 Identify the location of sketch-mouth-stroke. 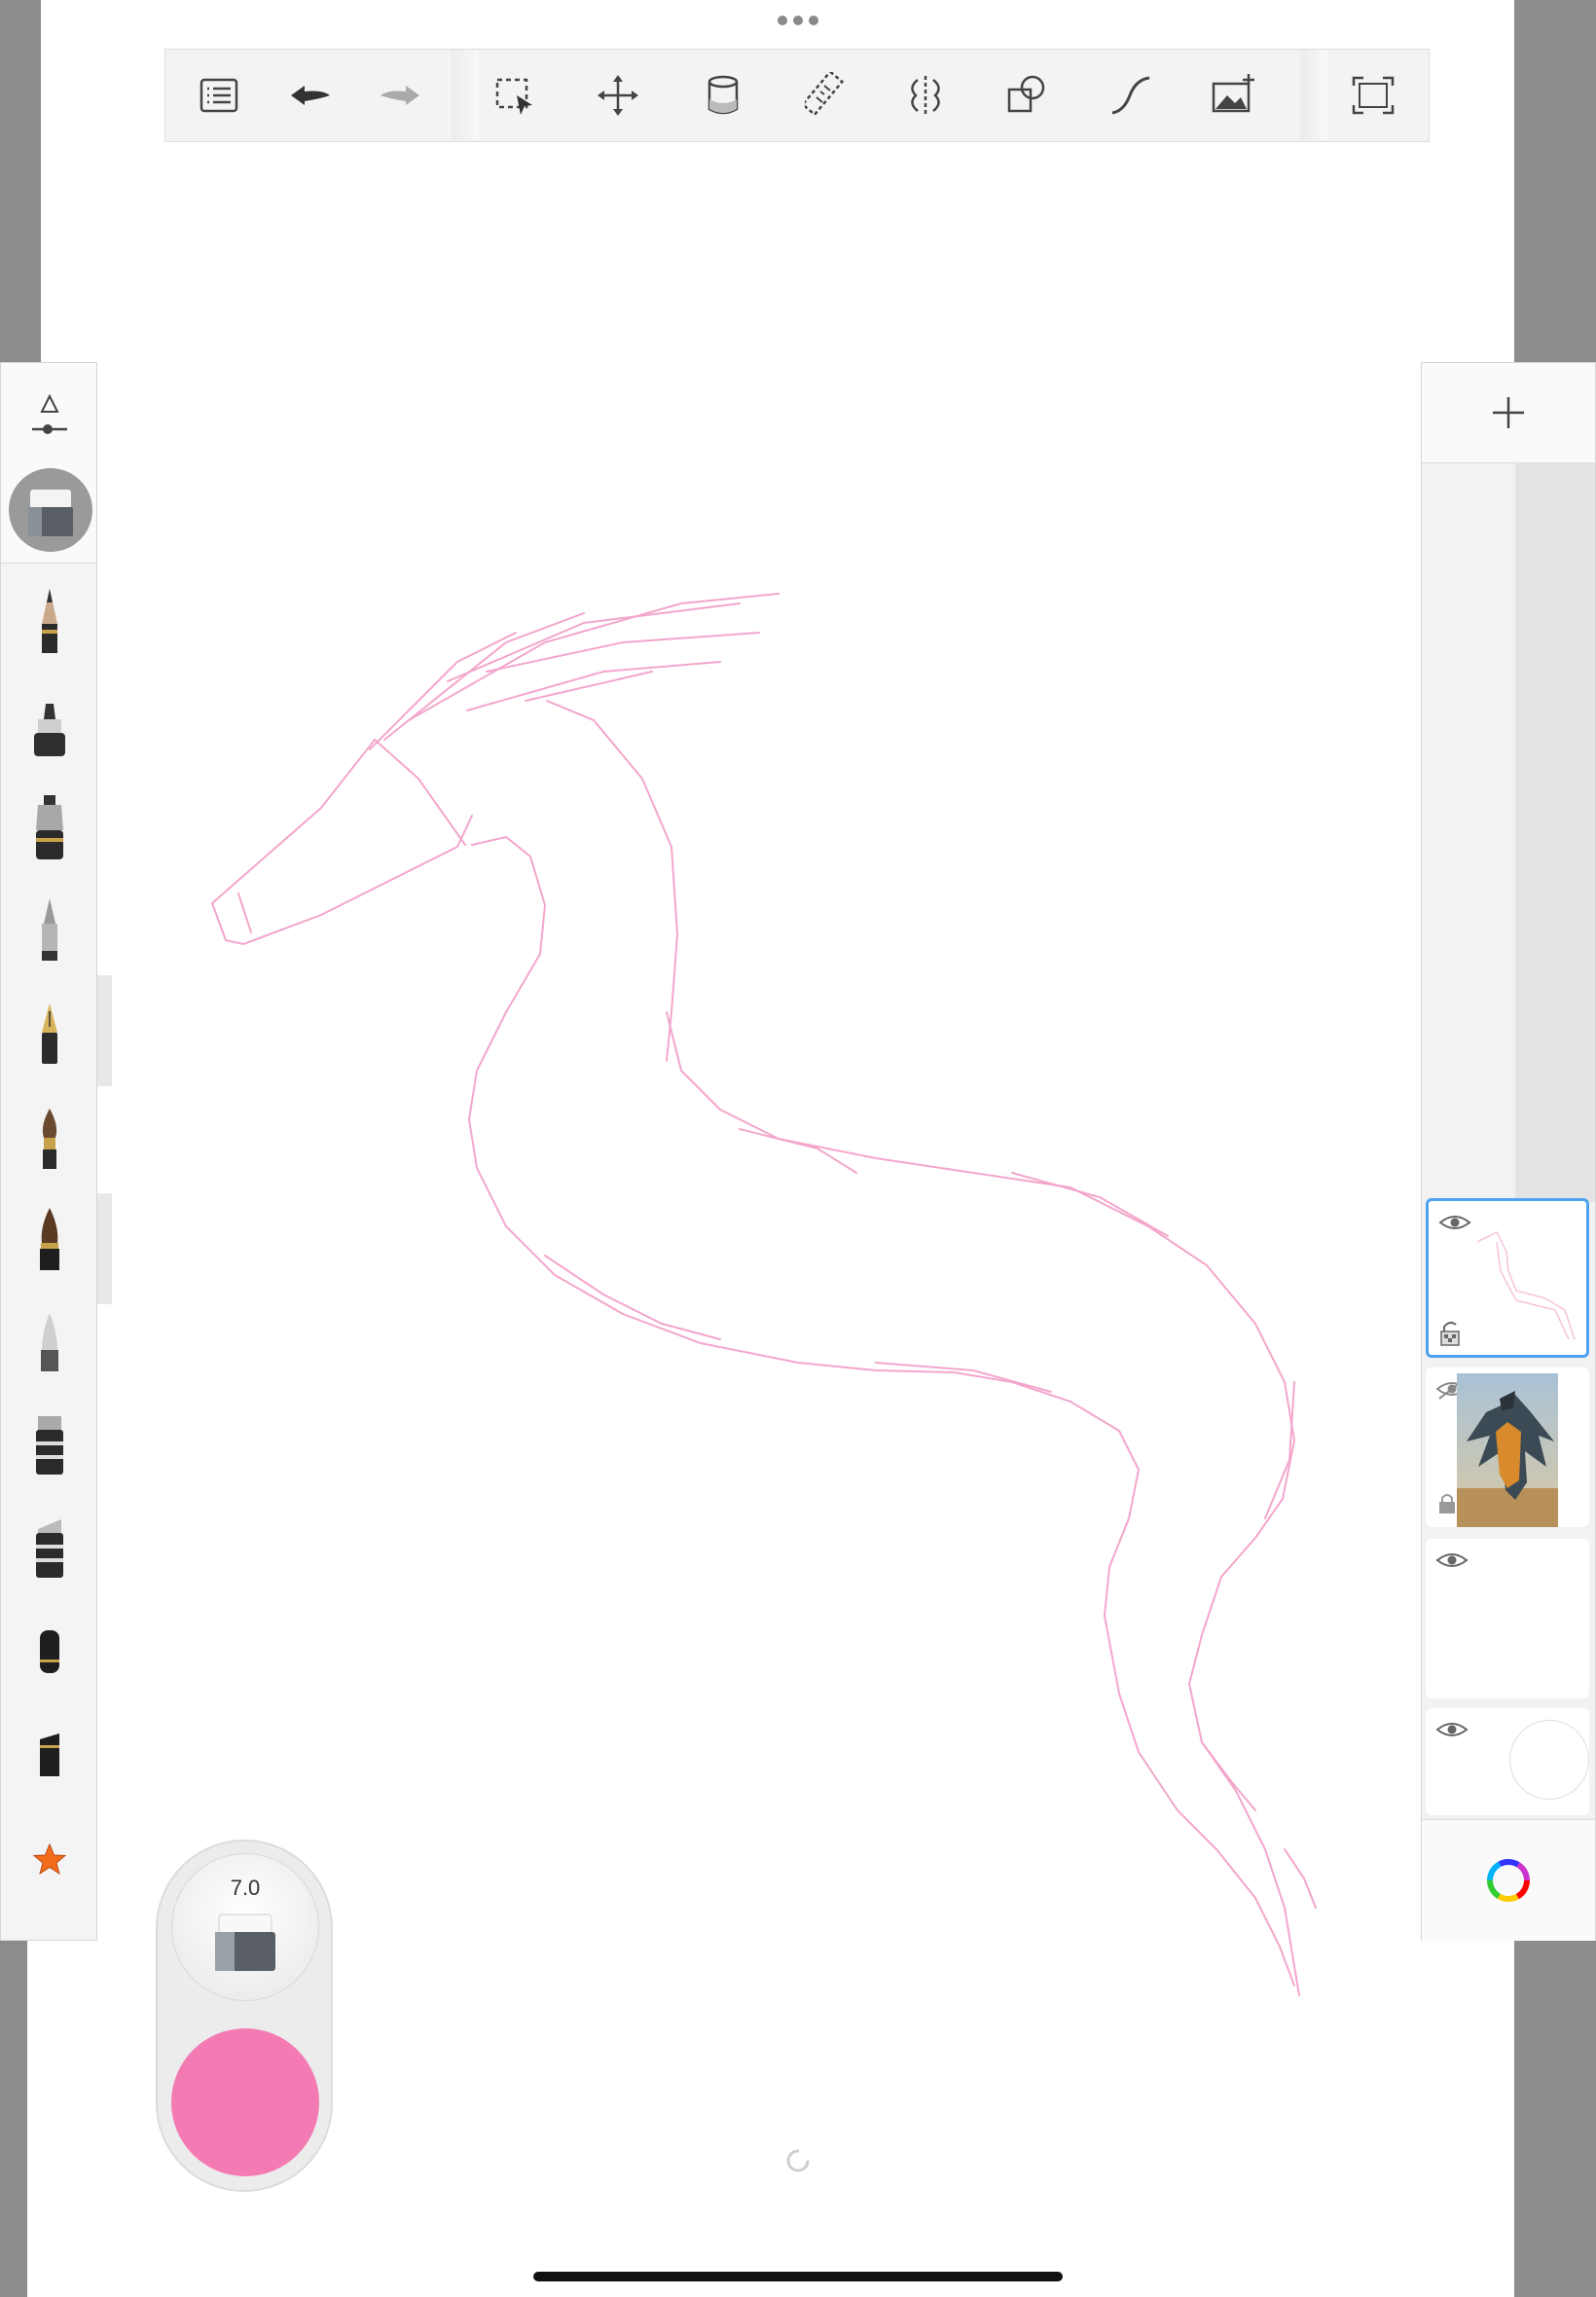
(245, 913).